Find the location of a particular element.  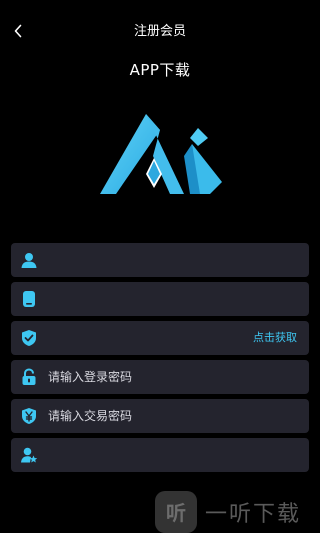

verification-code-field: 点击获取 is located at coordinates (160, 338).